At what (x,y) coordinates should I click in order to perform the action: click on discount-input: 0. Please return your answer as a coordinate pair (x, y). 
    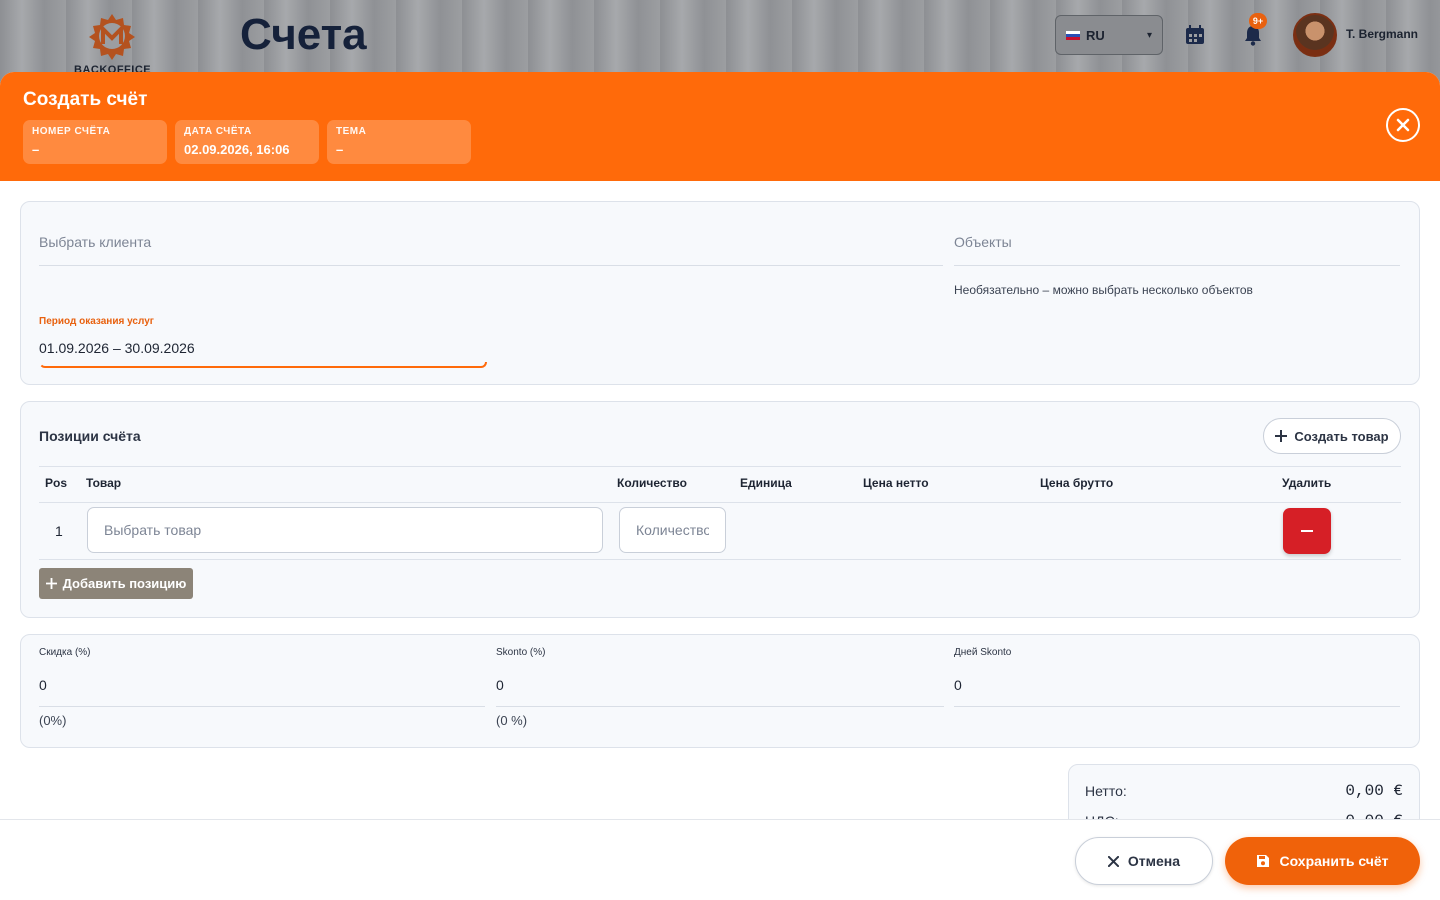
    Looking at the image, I should click on (43, 685).